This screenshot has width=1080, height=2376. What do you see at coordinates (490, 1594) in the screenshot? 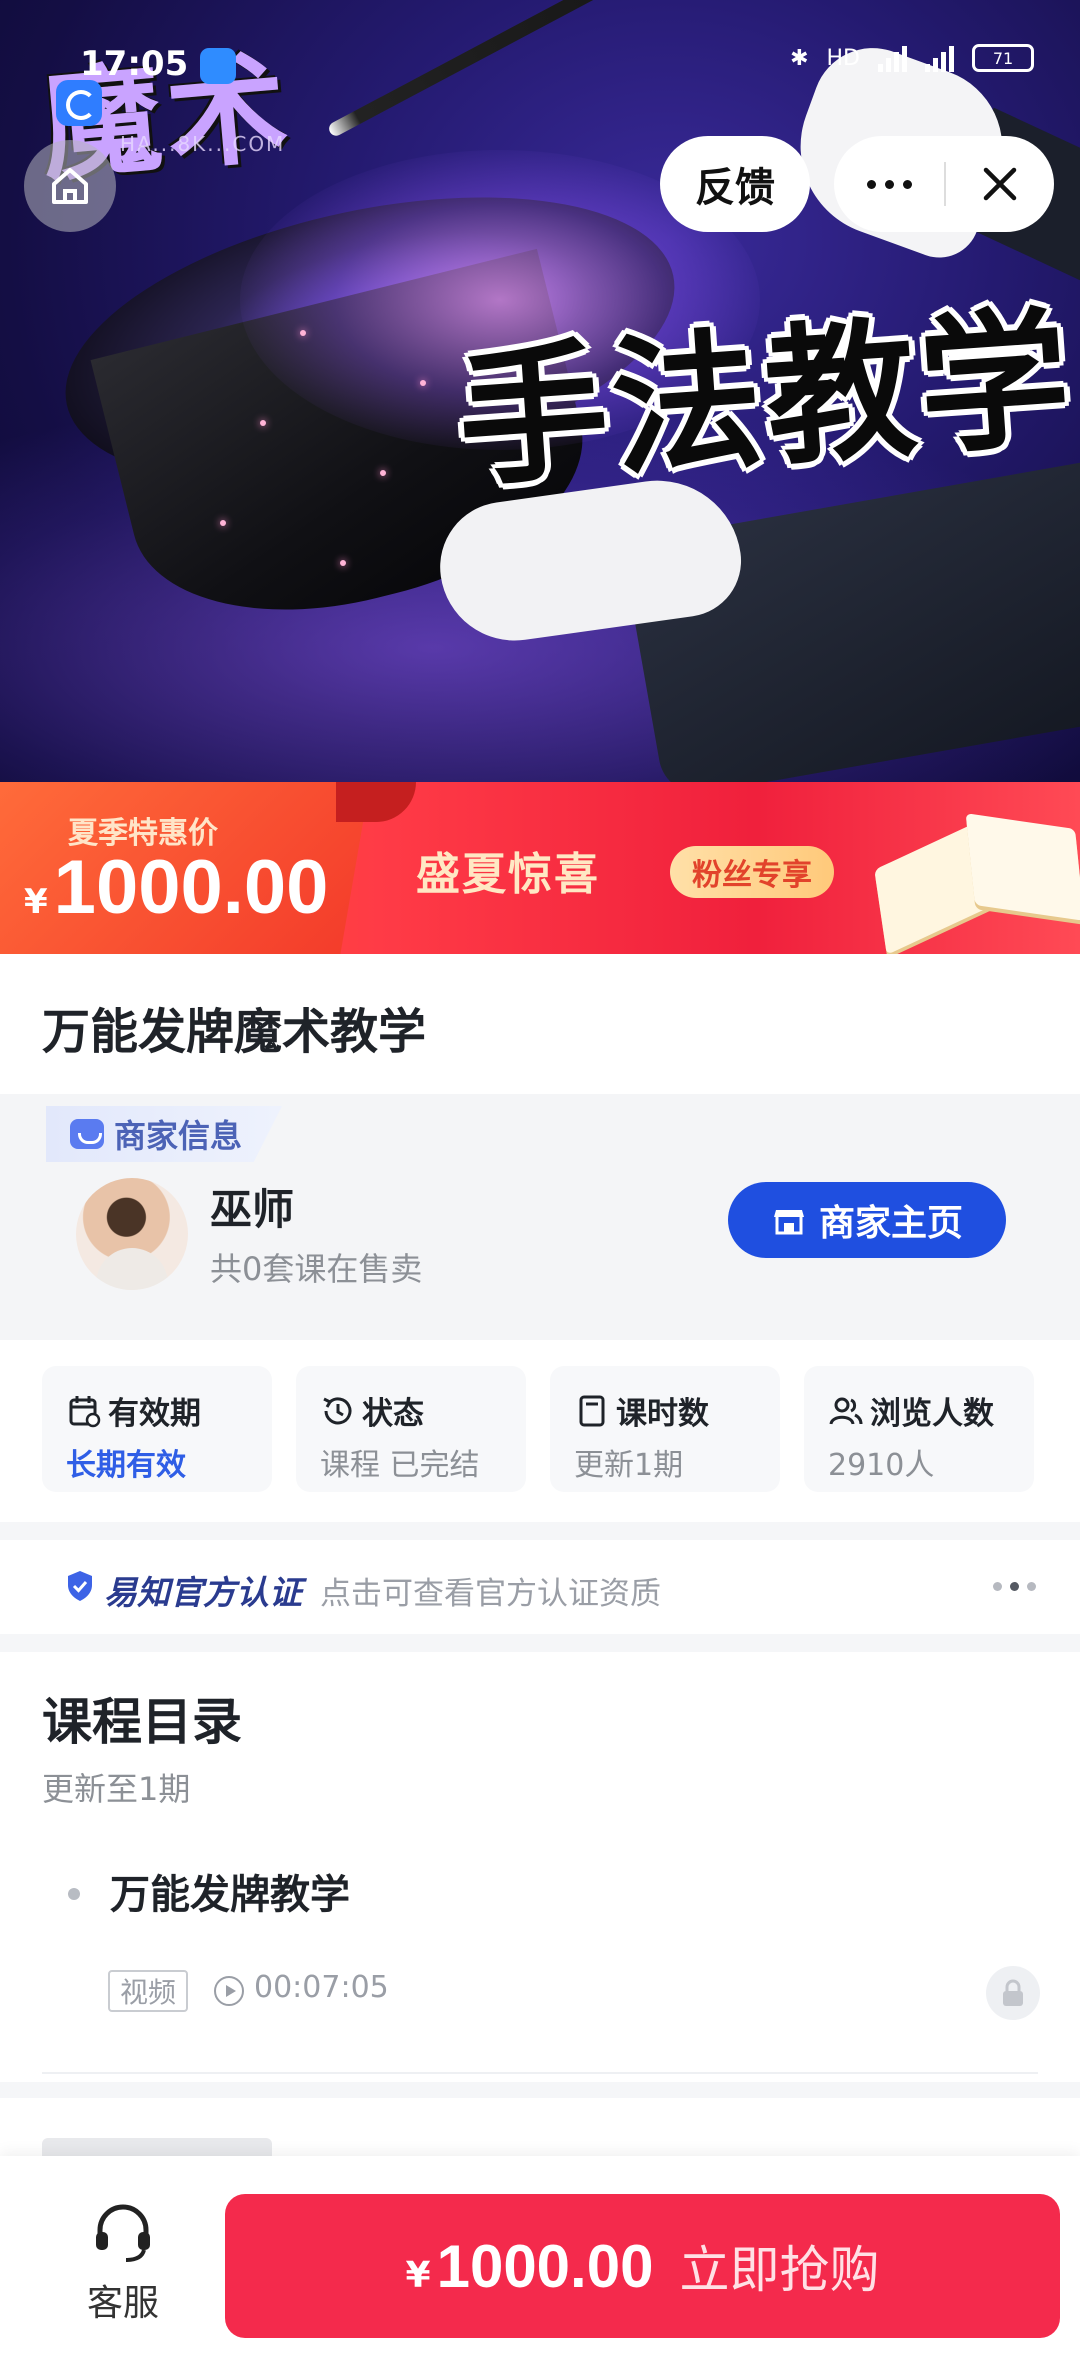
I see `certification-description: 点击可查看官方认证资质` at bounding box center [490, 1594].